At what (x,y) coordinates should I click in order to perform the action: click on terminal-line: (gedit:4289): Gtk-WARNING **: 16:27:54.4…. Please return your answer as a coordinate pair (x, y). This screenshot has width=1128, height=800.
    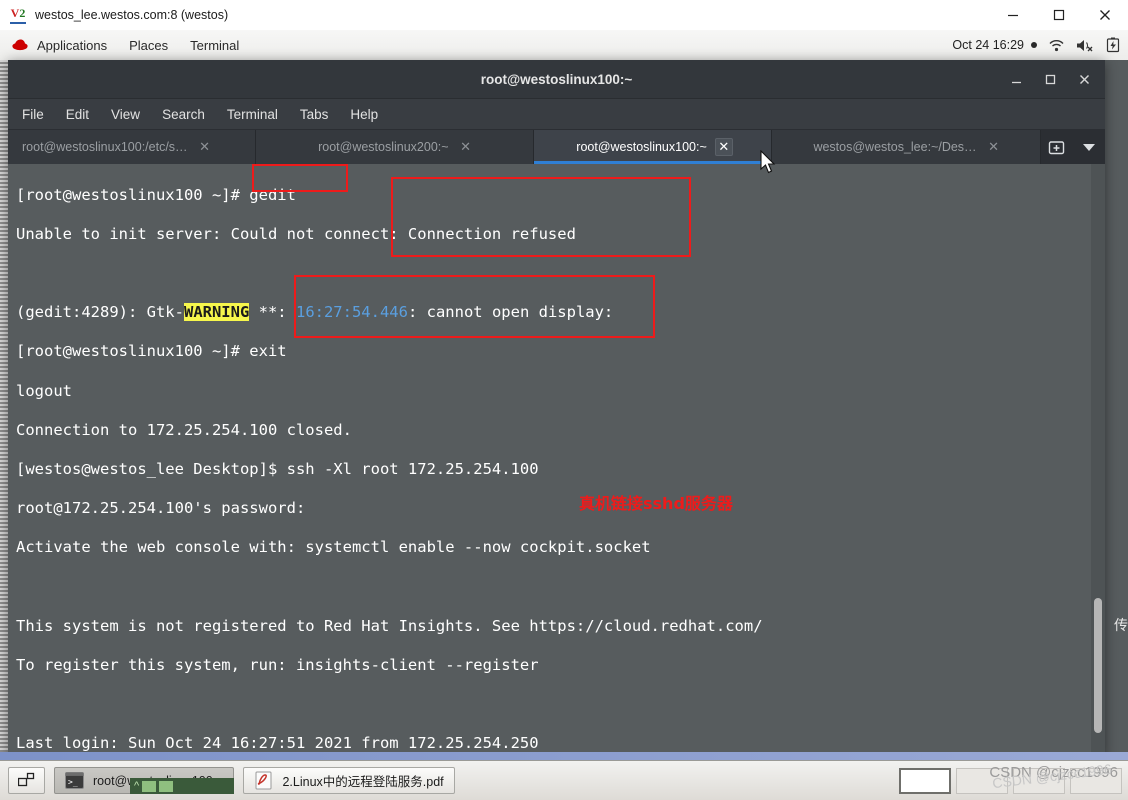
    Looking at the image, I should click on (319, 312).